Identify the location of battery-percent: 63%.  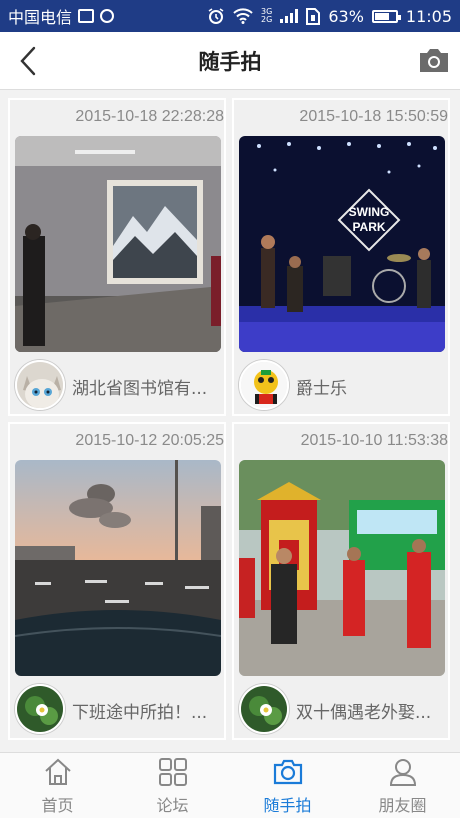
(346, 16).